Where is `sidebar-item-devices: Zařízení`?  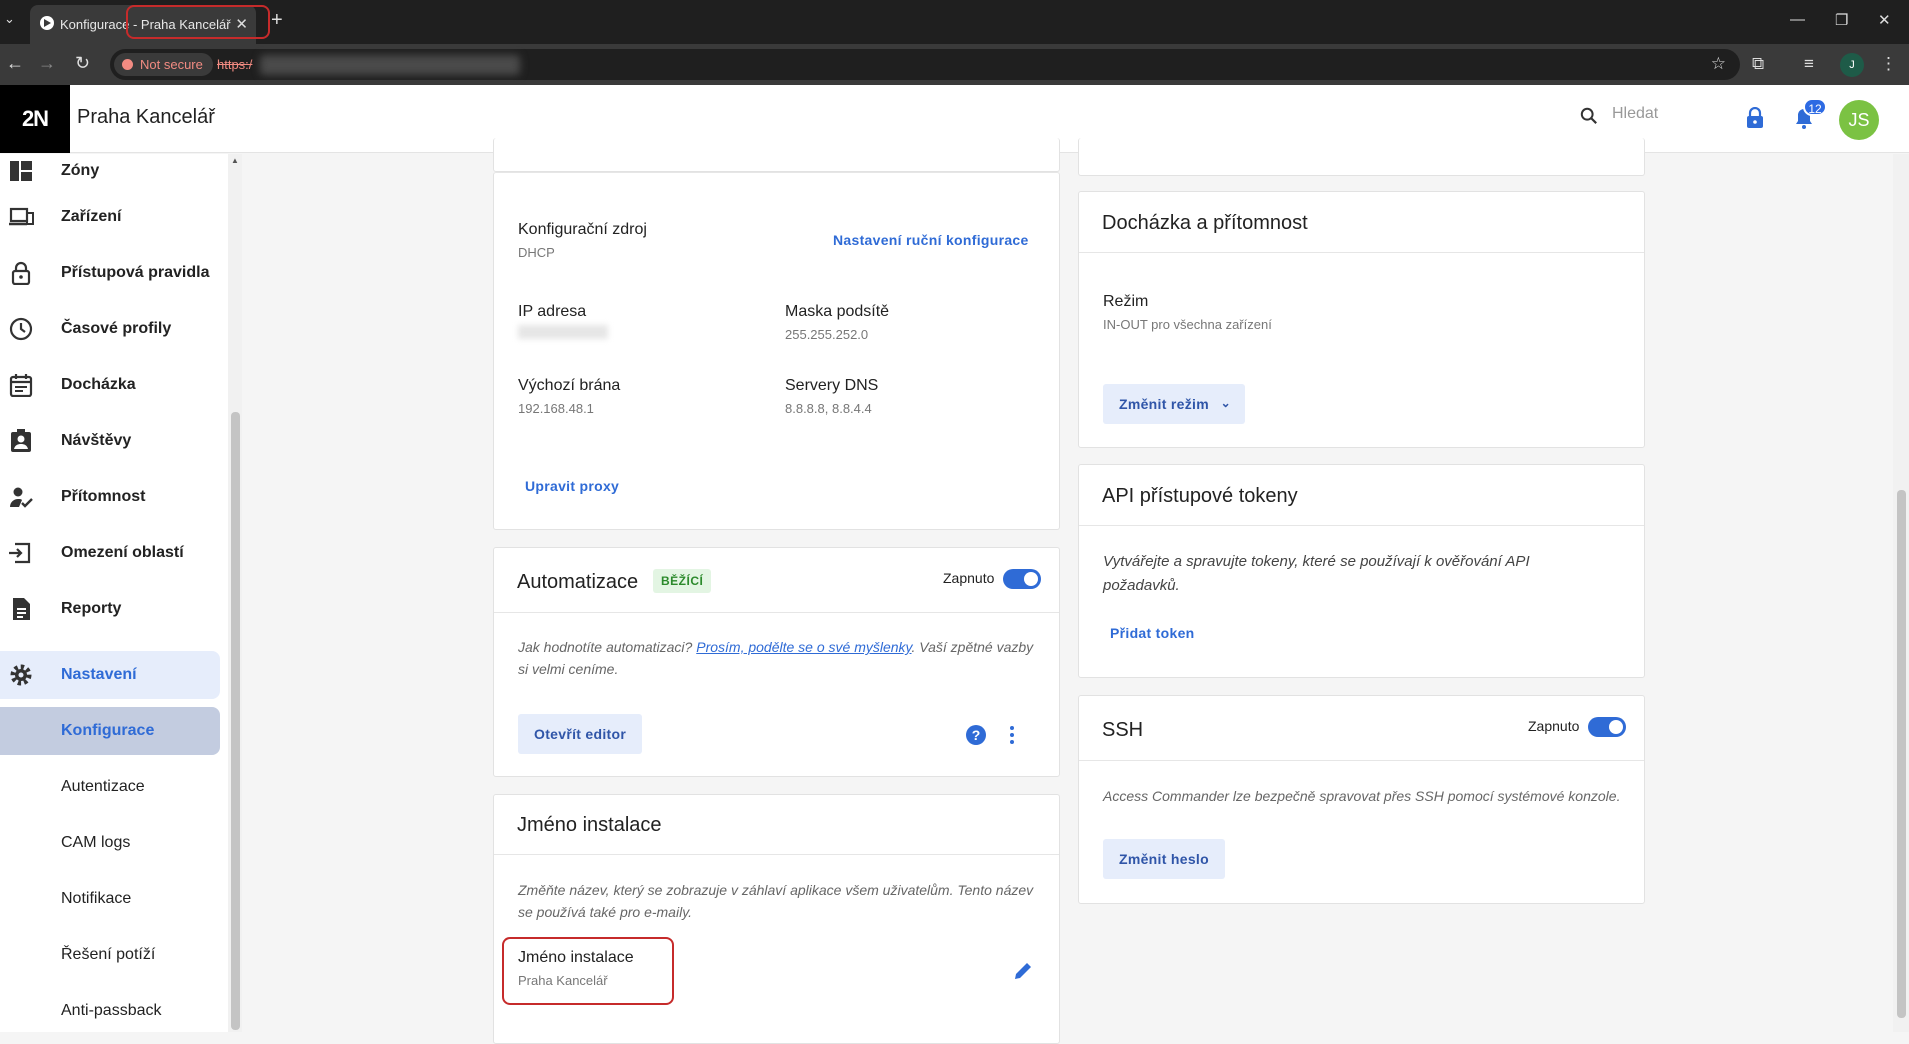 sidebar-item-devices: Zařízení is located at coordinates (116, 217).